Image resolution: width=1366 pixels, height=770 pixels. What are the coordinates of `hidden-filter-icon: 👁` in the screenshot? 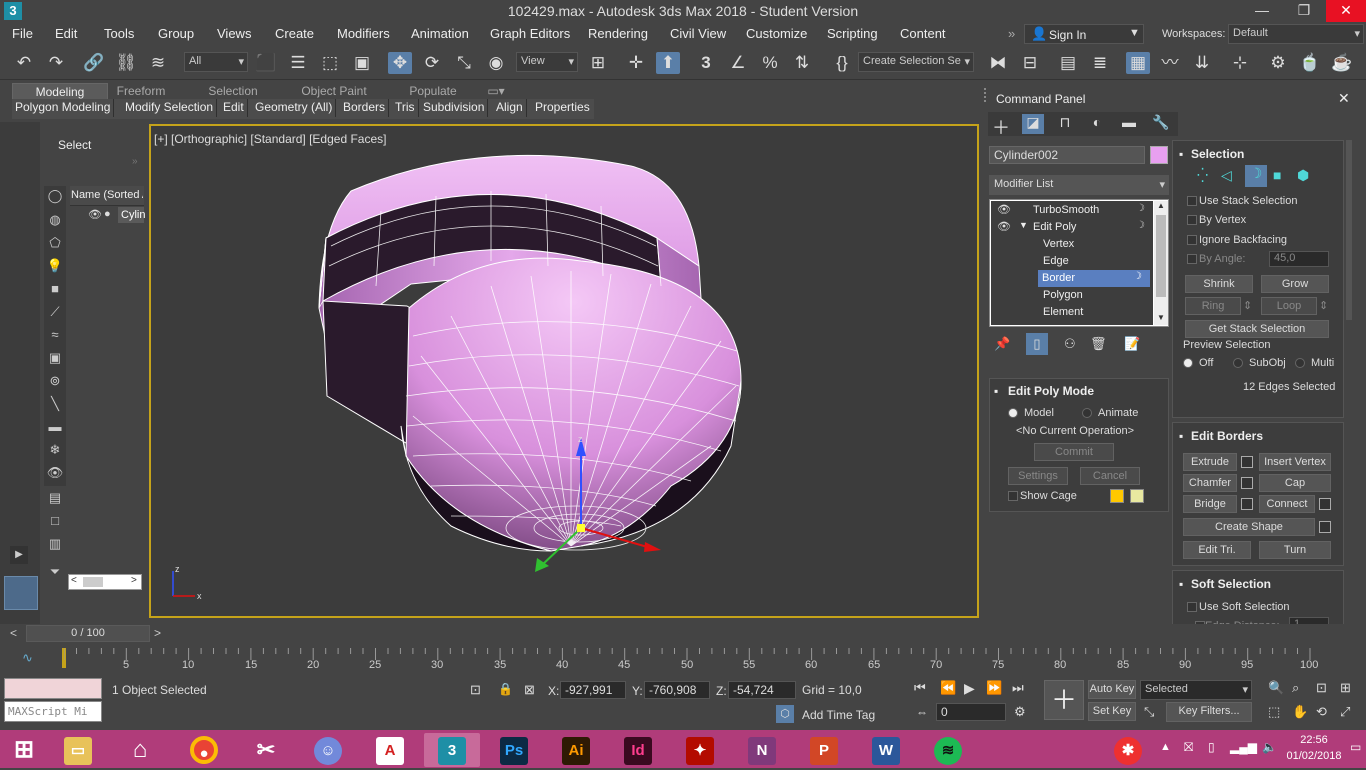 It's located at (55, 473).